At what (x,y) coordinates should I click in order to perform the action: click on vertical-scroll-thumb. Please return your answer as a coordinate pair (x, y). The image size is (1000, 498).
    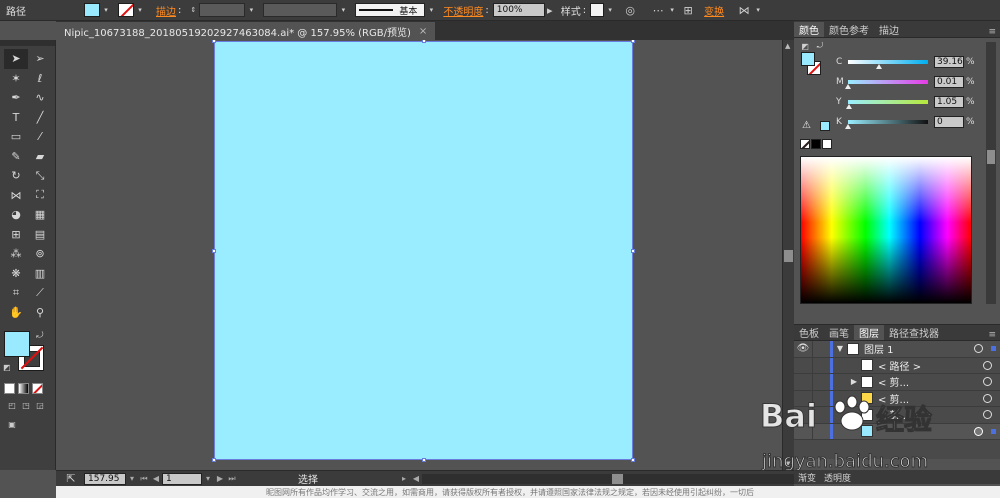
    Looking at the image, I should click on (788, 256).